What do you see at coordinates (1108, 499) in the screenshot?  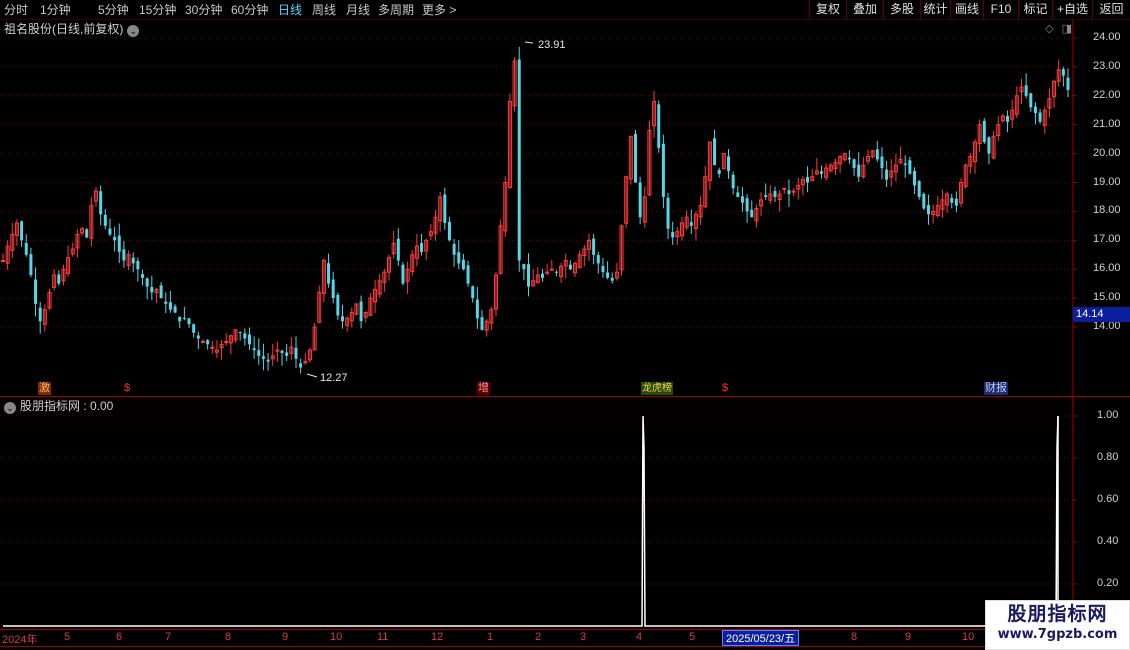 I see `indicator-tick-label: 0.60` at bounding box center [1108, 499].